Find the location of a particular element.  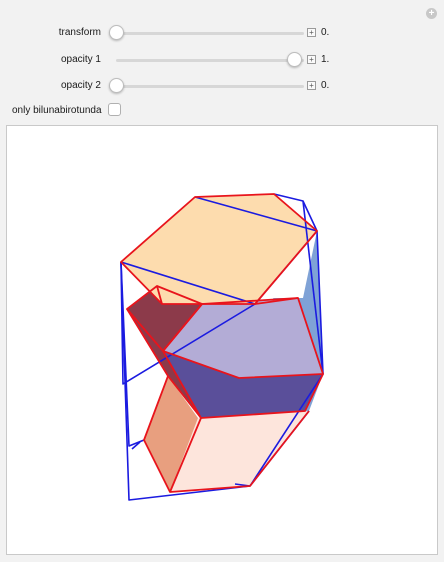

opacity1-label: opacity 1 is located at coordinates (80, 59).